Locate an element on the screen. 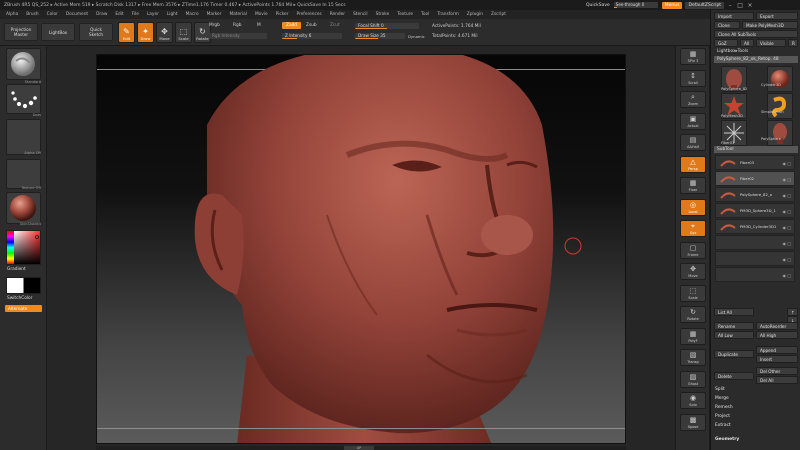 This screenshot has width=800, height=450. rename-button: Rename is located at coordinates (734, 326).